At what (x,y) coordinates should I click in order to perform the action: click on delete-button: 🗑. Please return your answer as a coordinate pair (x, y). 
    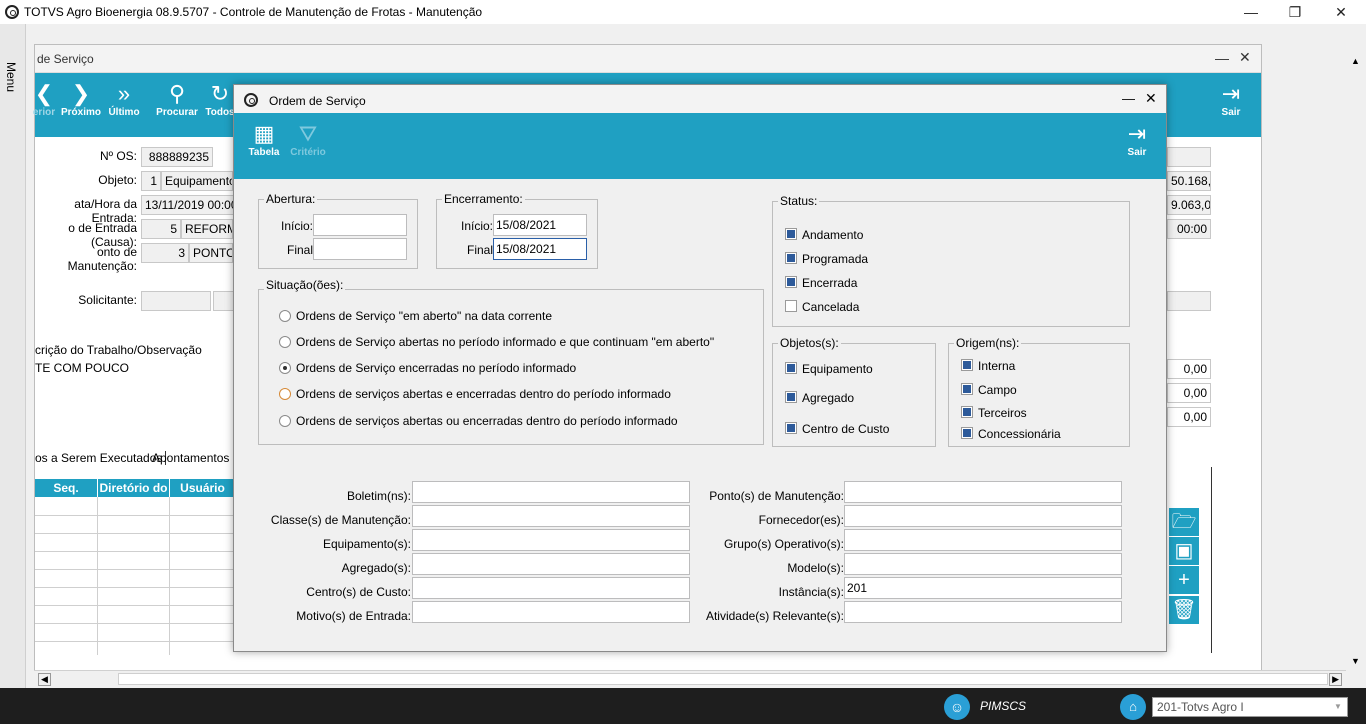
    Looking at the image, I should click on (1184, 610).